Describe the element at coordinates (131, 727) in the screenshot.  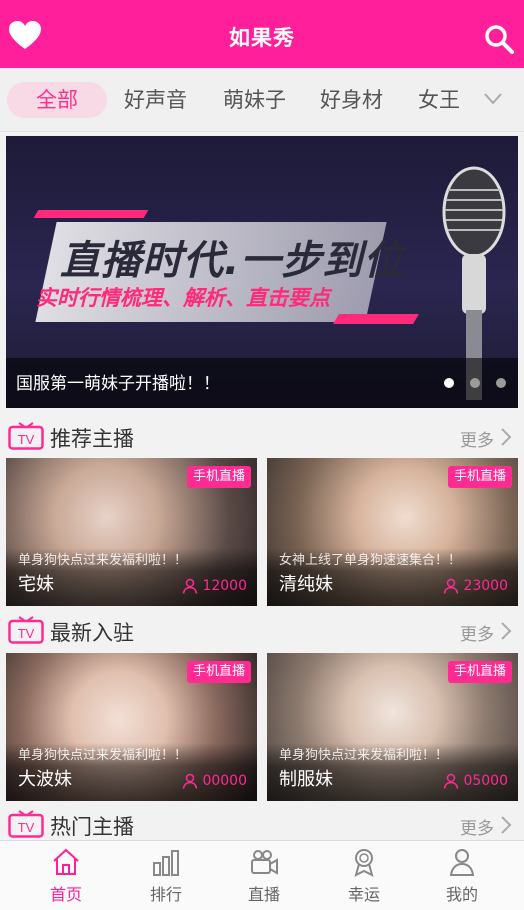
I see `streamer-card: 手机直播 单身狗快点过来发福利啦！！ 大波妹 00000` at that location.